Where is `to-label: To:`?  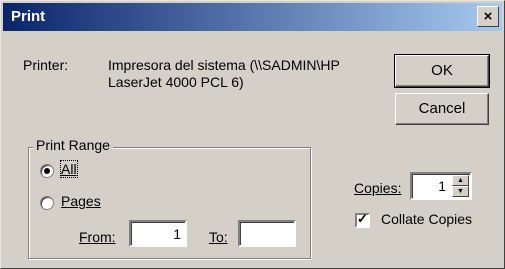 to-label: To: is located at coordinates (218, 237).